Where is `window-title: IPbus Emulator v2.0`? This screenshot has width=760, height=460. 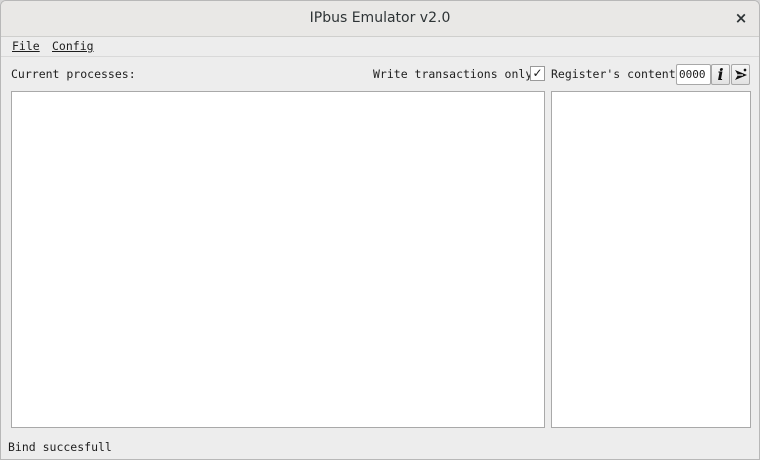 window-title: IPbus Emulator v2.0 is located at coordinates (380, 18).